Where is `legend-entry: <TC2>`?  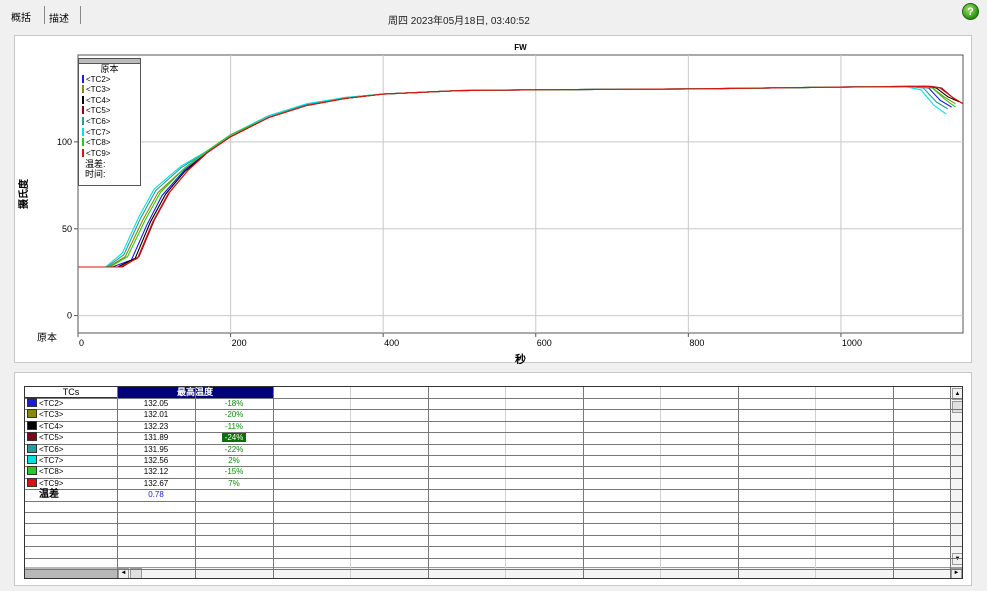
legend-entry: <TC2> is located at coordinates (109, 80).